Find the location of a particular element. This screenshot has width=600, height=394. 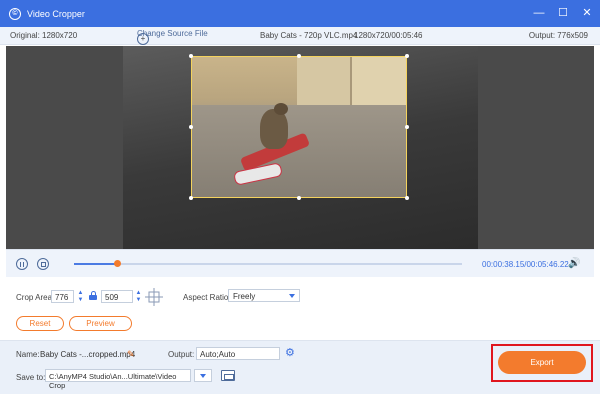

playback-time: 00:00:38.15/00:05:46.22 is located at coordinates (525, 264).